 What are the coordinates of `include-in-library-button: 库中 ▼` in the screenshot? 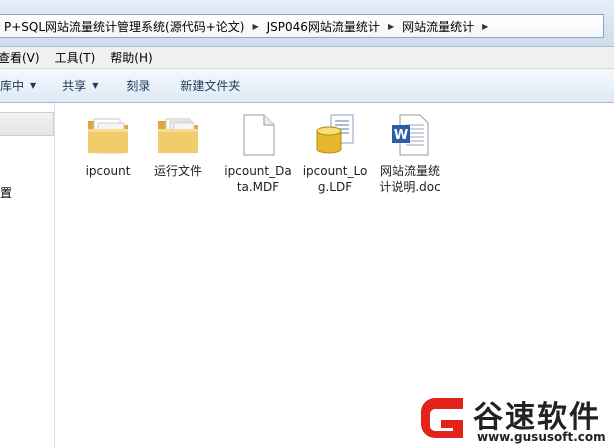 It's located at (23, 86).